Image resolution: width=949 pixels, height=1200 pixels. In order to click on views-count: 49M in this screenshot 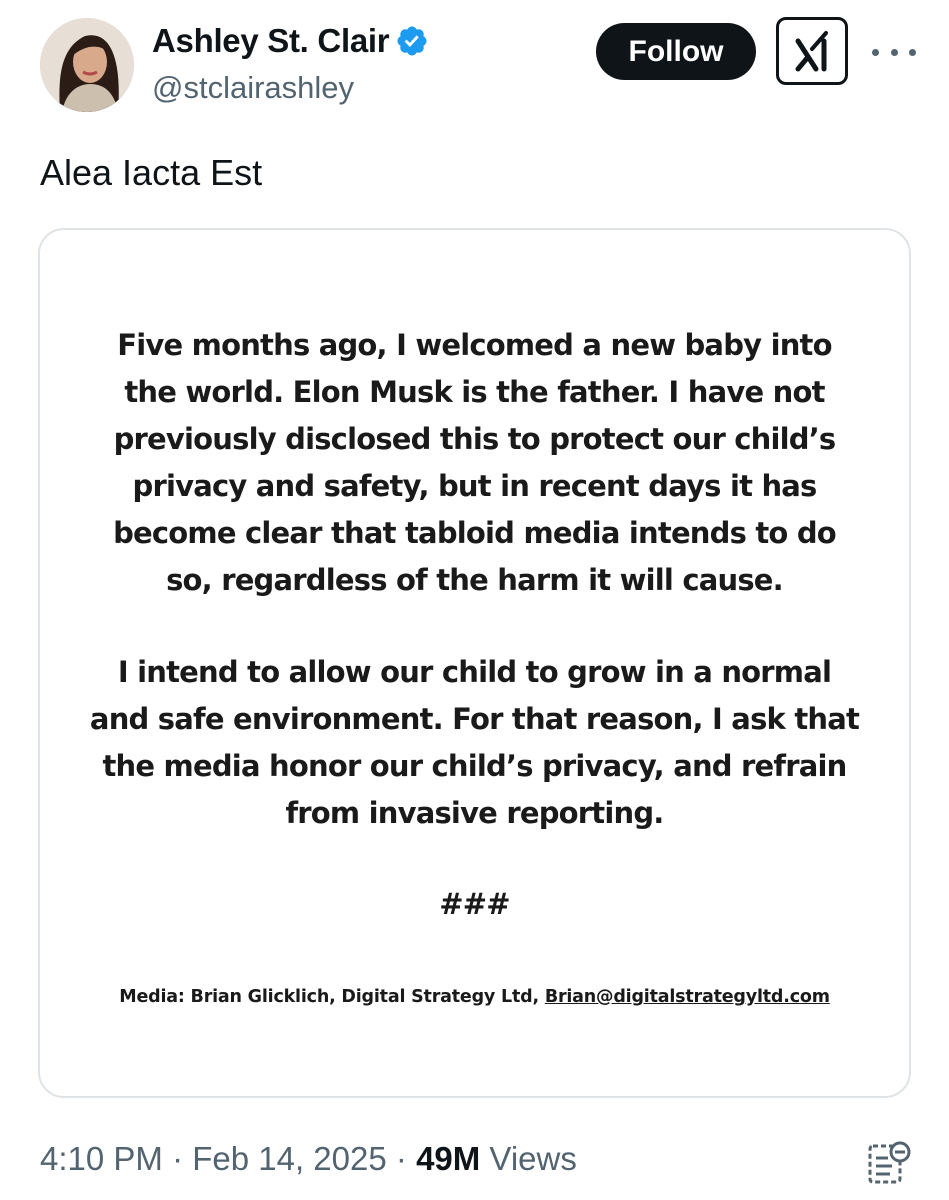, I will do `click(448, 1158)`.